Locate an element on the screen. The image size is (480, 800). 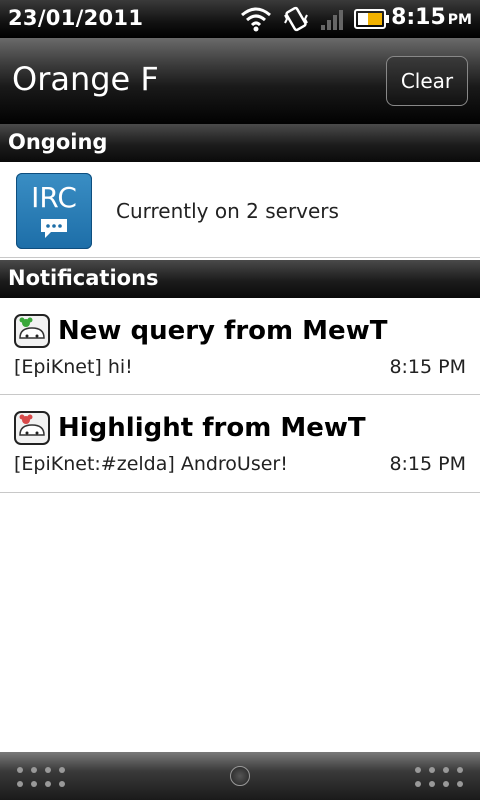
irc-icon-label: IRC is located at coordinates (54, 197).